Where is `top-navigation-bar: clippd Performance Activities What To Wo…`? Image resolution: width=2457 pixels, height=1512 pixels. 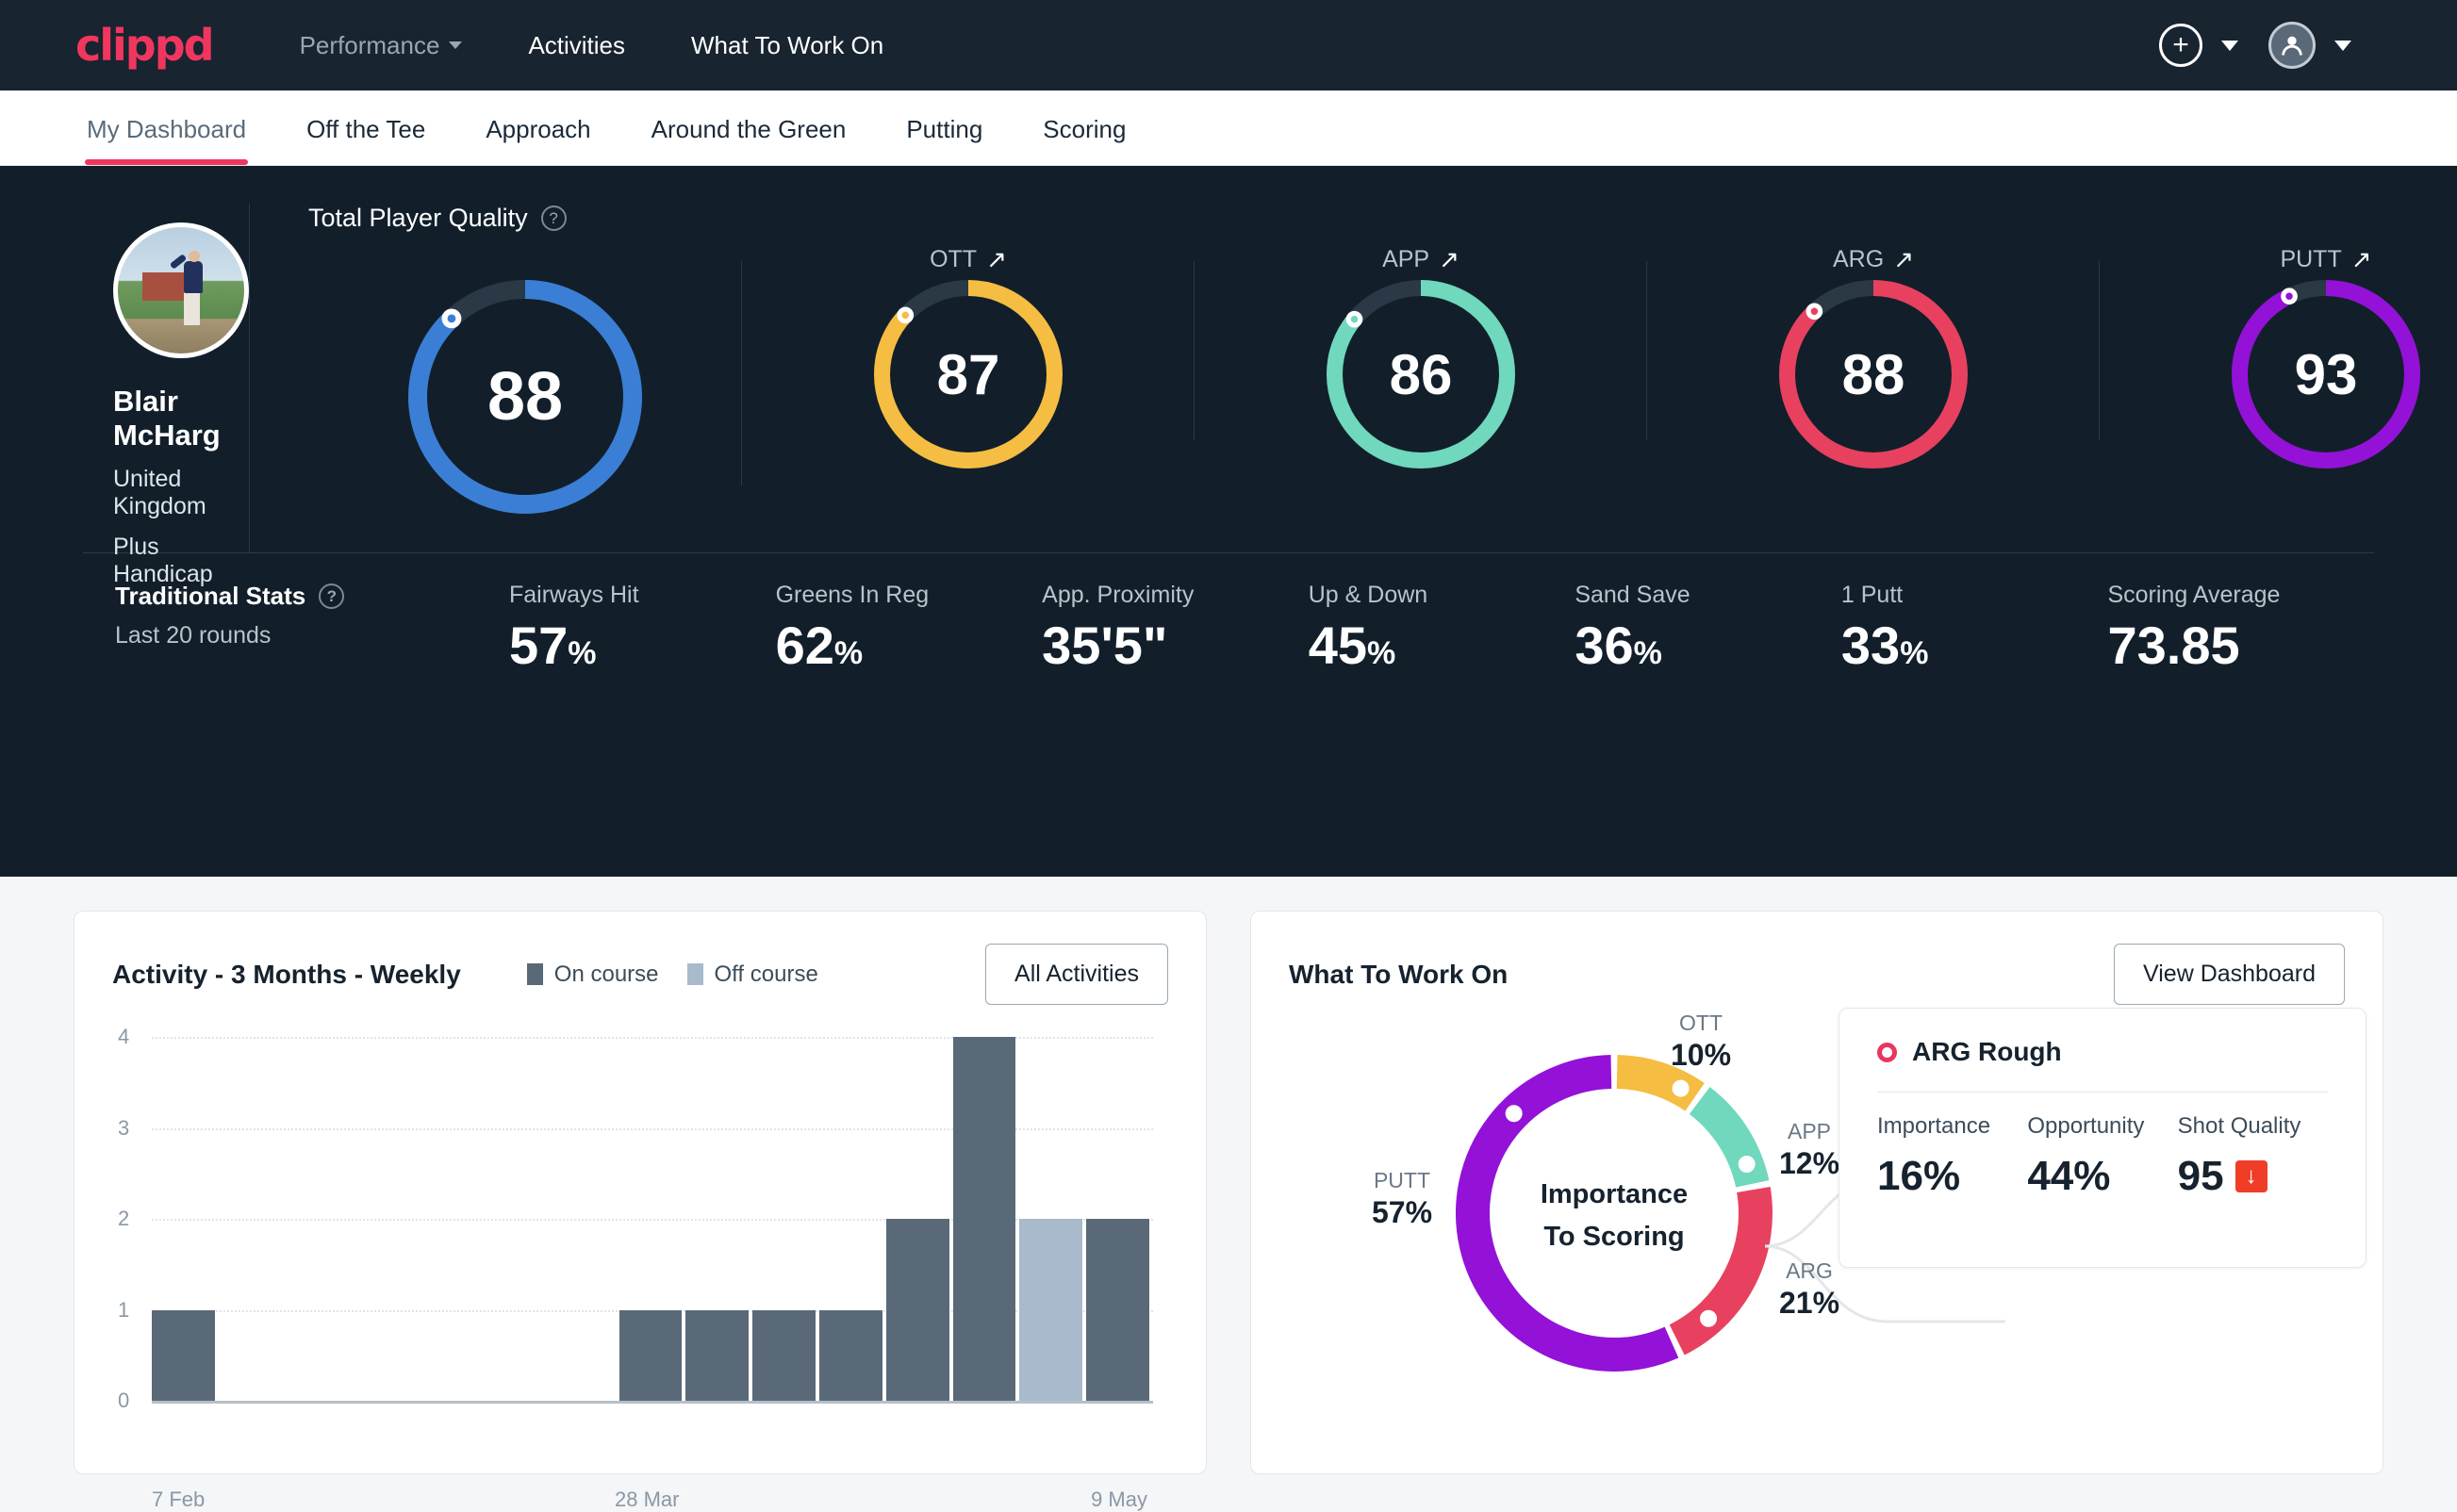 top-navigation-bar: clippd Performance Activities What To Wo… is located at coordinates (1228, 45).